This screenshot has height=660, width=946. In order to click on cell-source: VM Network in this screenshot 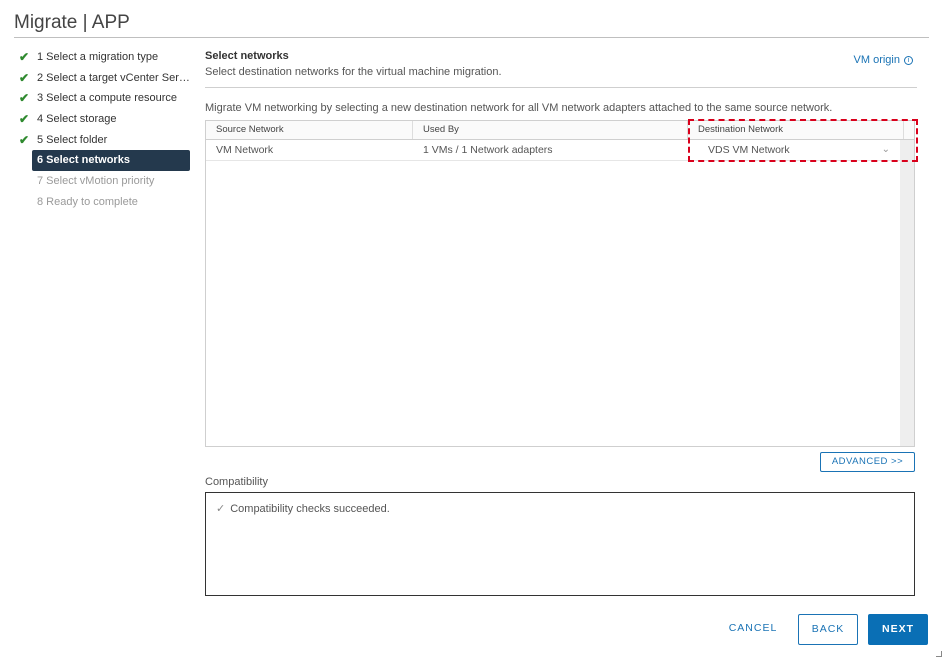, I will do `click(245, 150)`.